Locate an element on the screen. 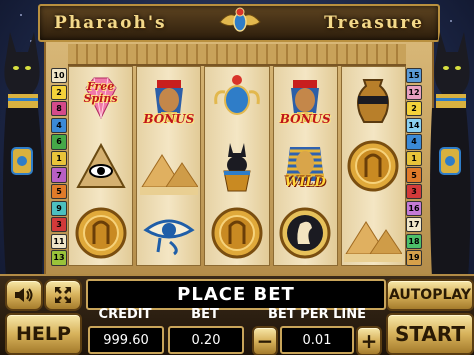  payline-markers-left: 10 2 8 4 6 1 7 5 9 3 11 13 is located at coordinates (59, 167).